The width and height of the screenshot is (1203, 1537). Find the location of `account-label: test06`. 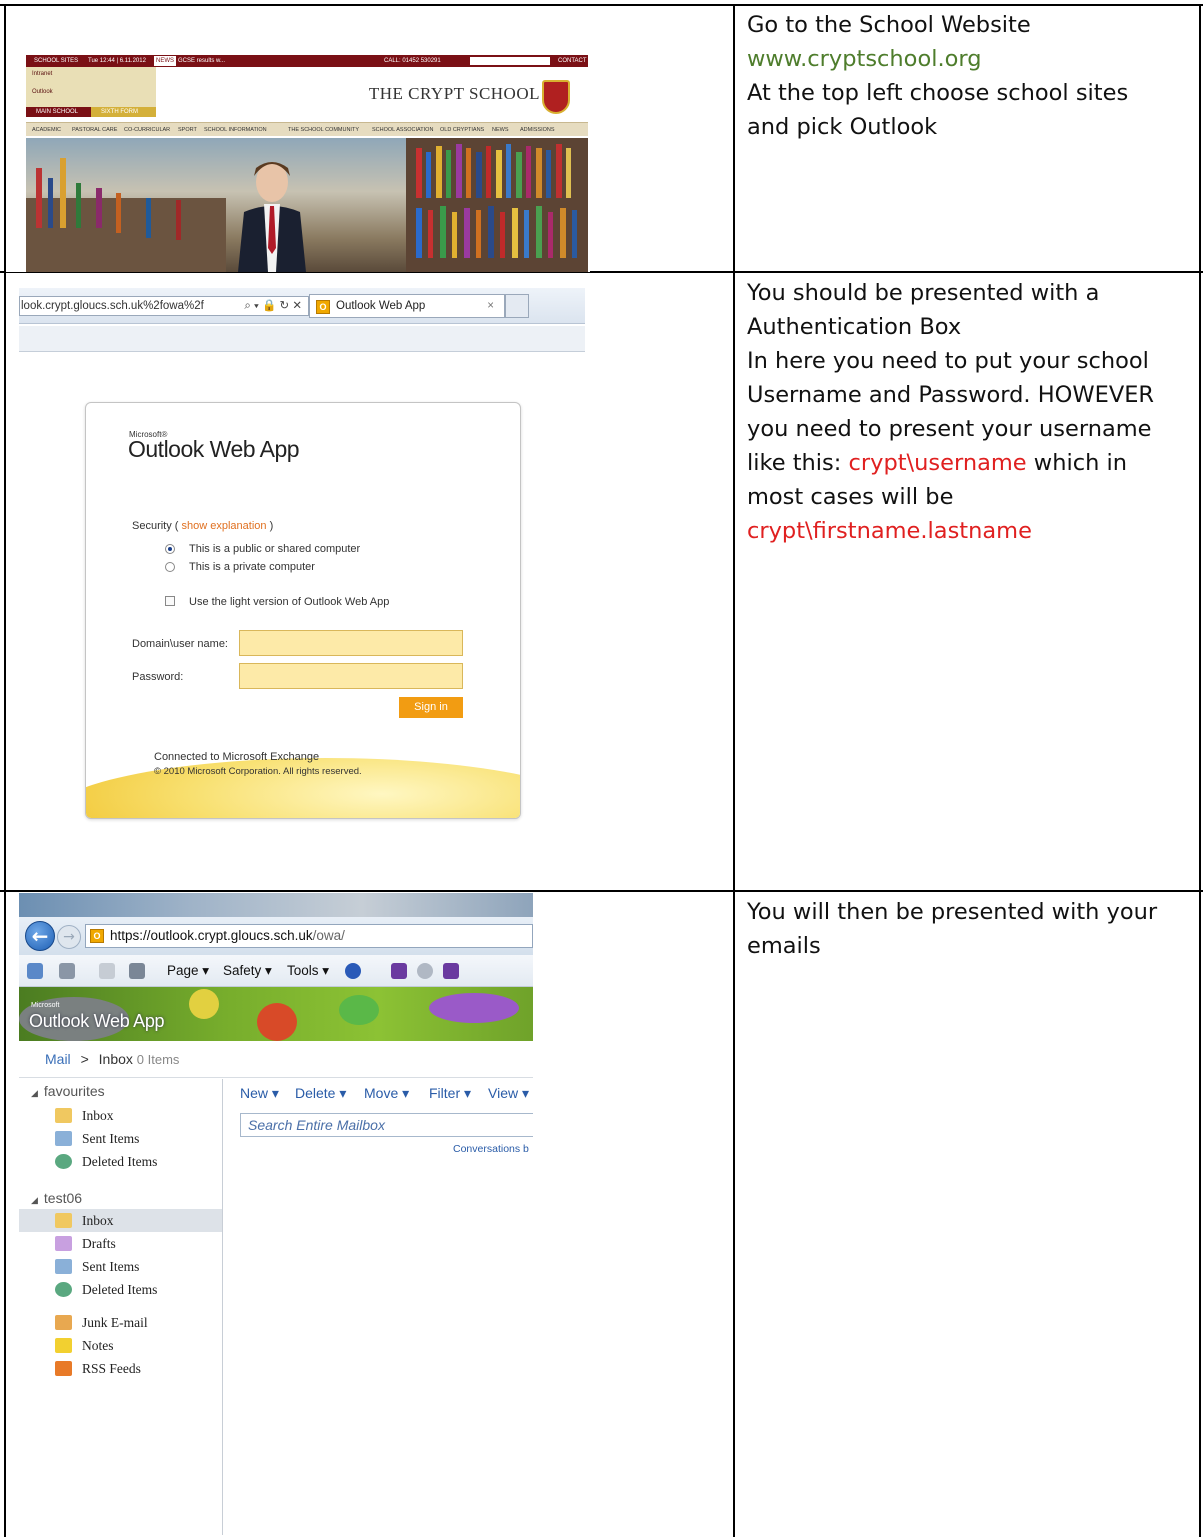

account-label: test06 is located at coordinates (63, 1198).